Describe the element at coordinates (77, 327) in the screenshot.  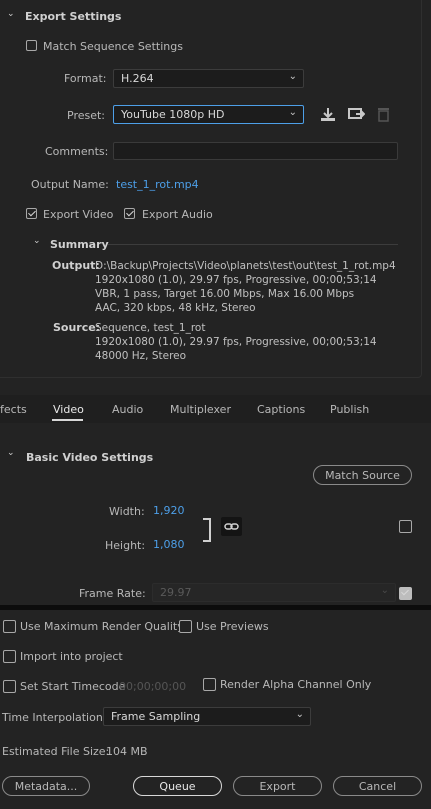
I see `summary-source-label: Source:` at that location.